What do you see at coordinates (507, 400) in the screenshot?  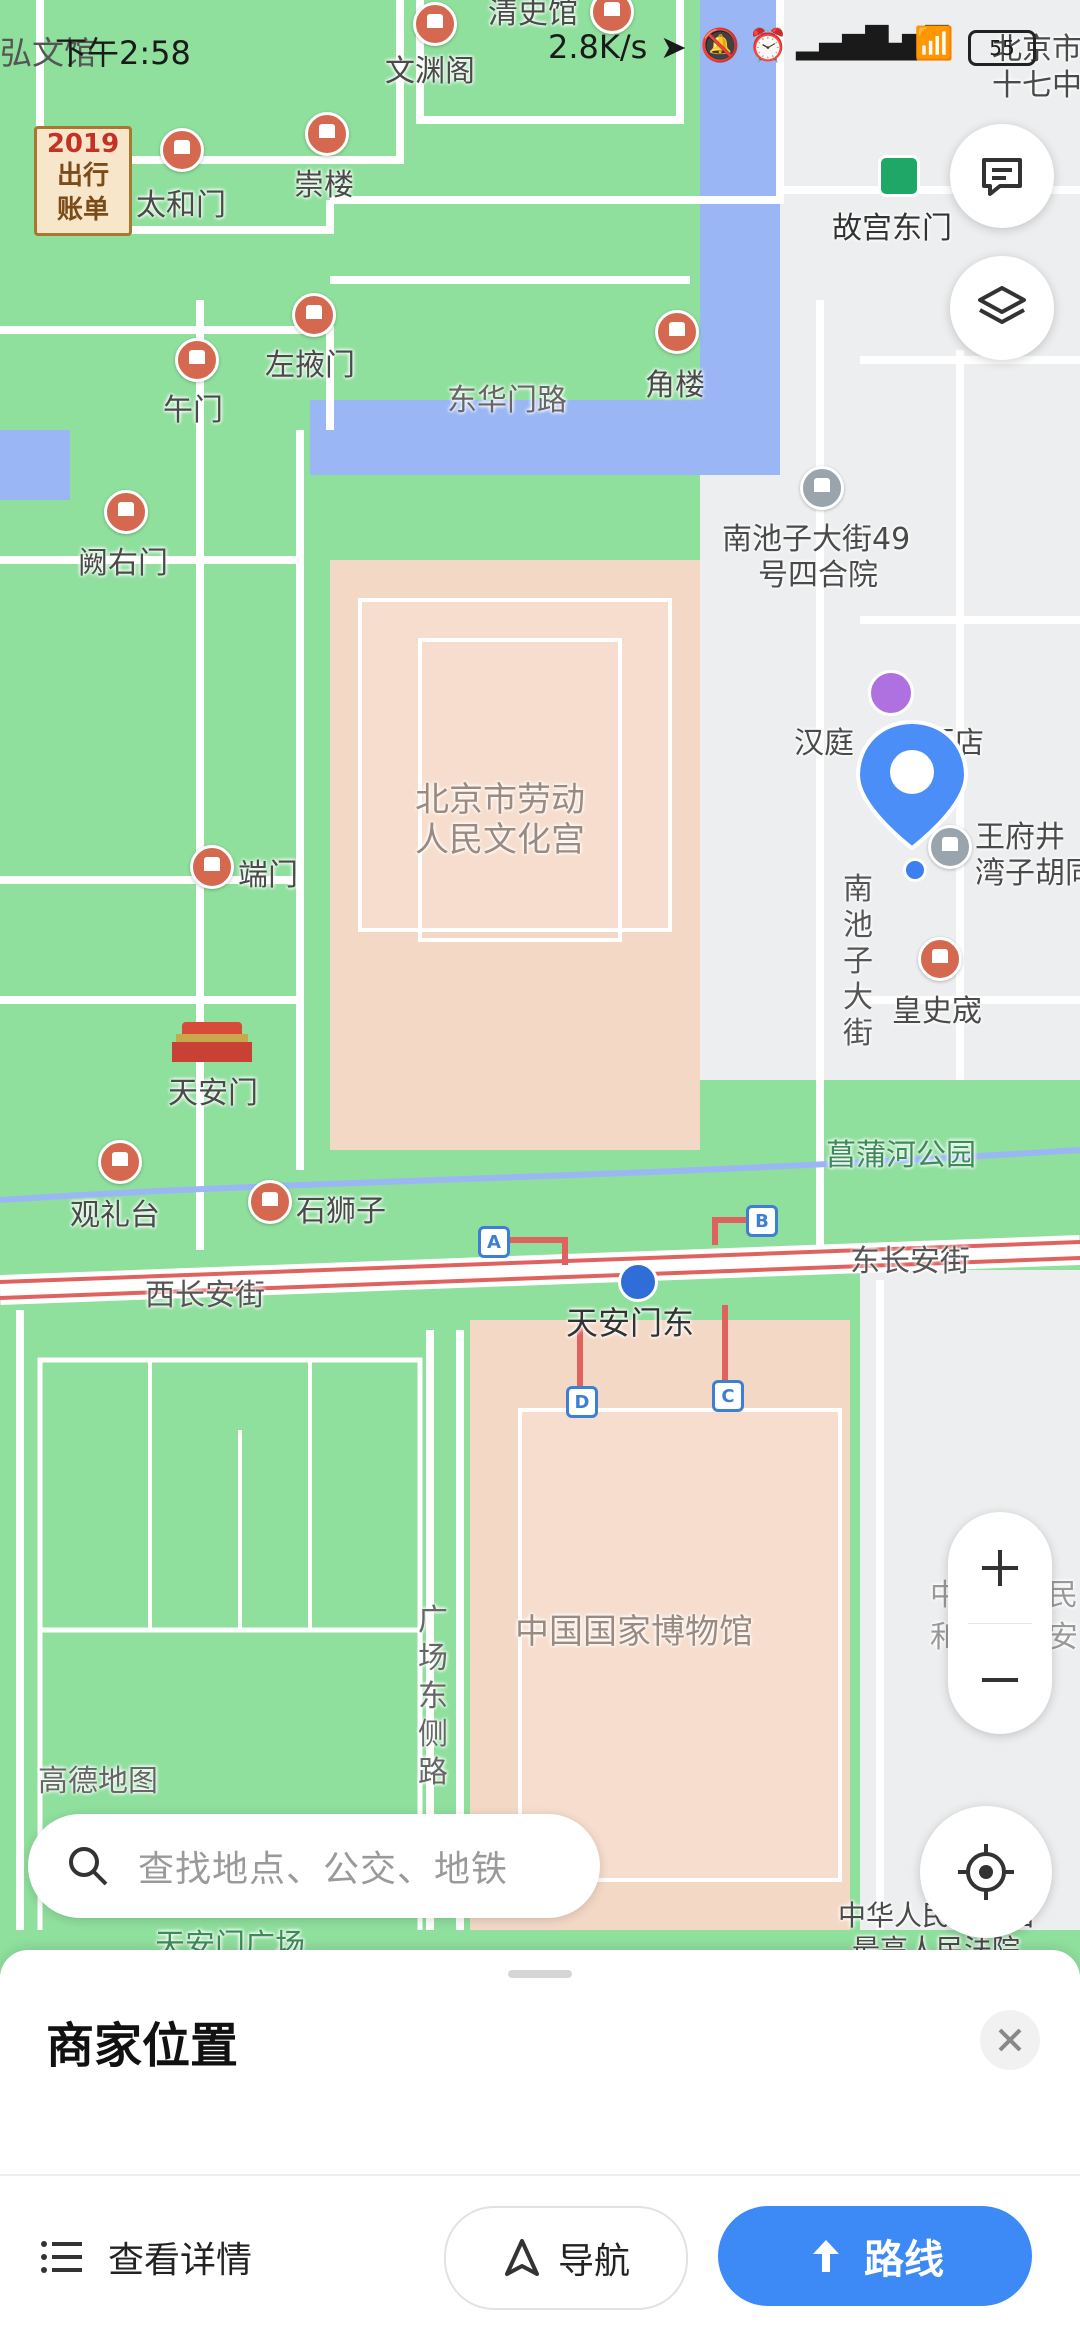 I see `label-donghuamenlu: 东华门路` at bounding box center [507, 400].